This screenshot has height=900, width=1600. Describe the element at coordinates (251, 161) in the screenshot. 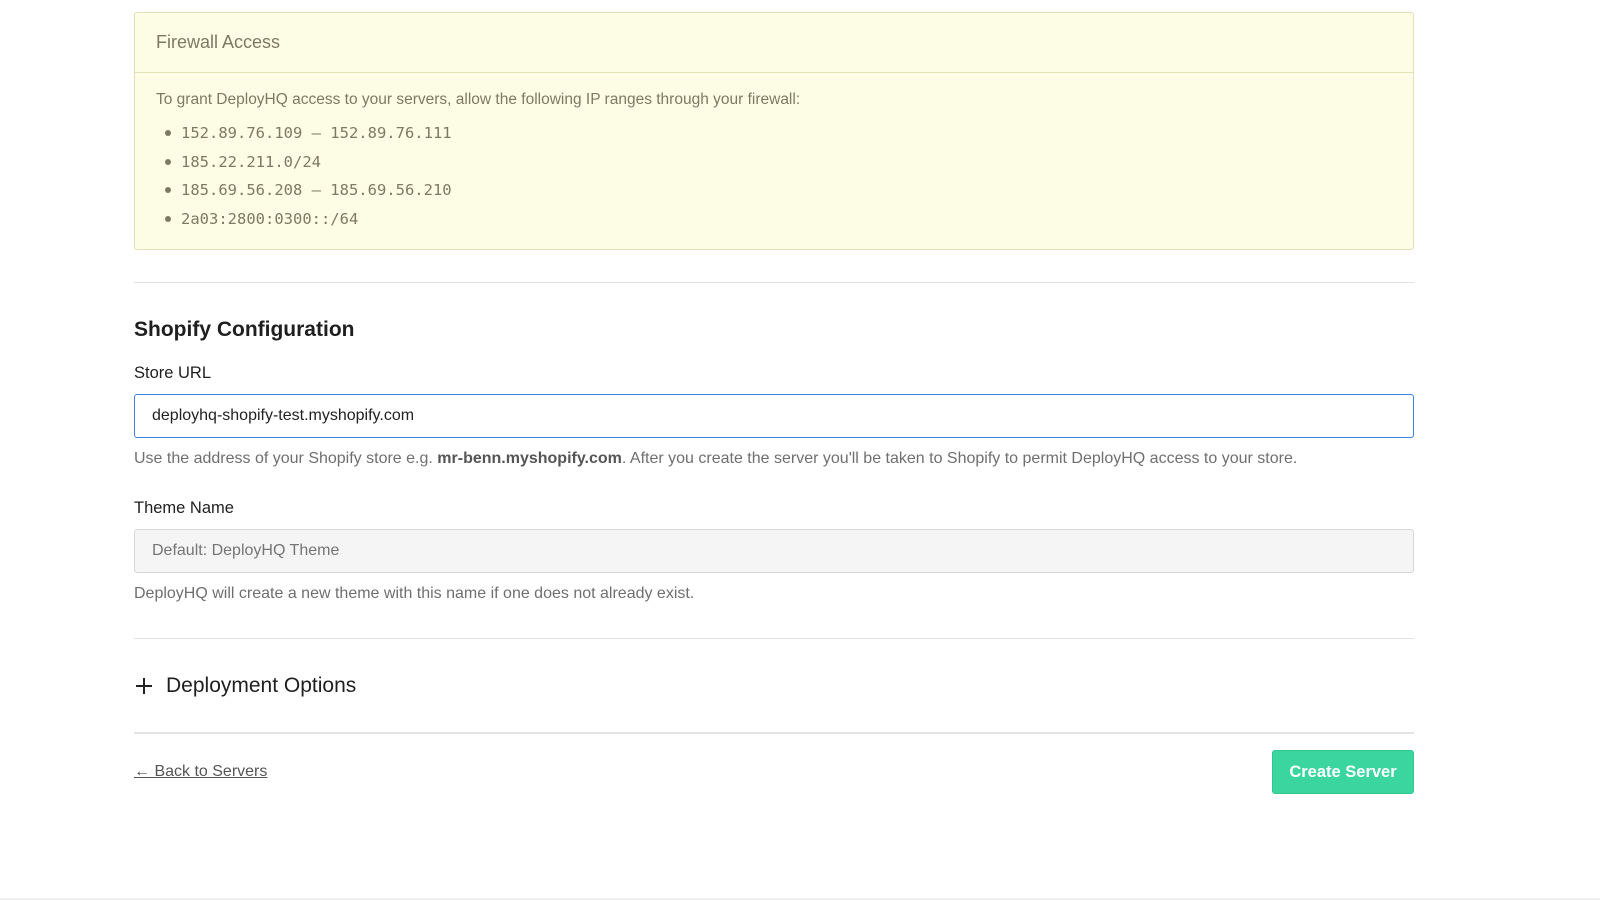

I see `ip-range-text: 185.22.211.0/24` at that location.